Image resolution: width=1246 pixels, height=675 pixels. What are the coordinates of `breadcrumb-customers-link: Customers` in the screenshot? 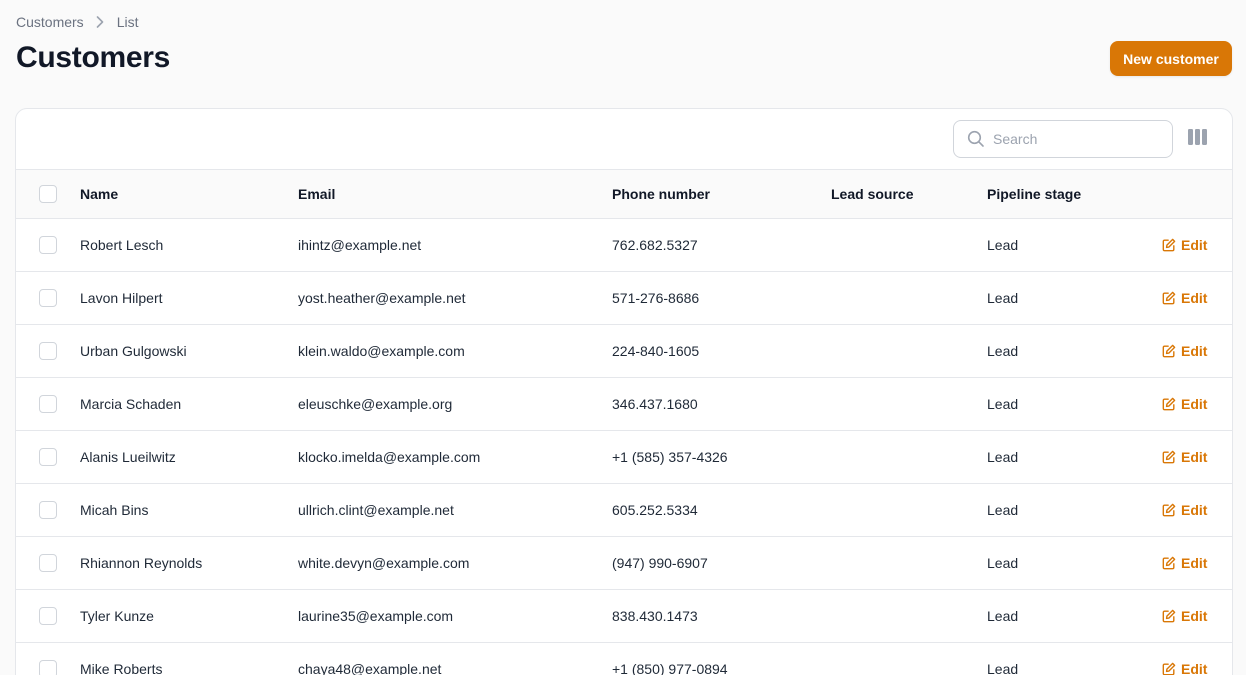 It's located at (50, 22).